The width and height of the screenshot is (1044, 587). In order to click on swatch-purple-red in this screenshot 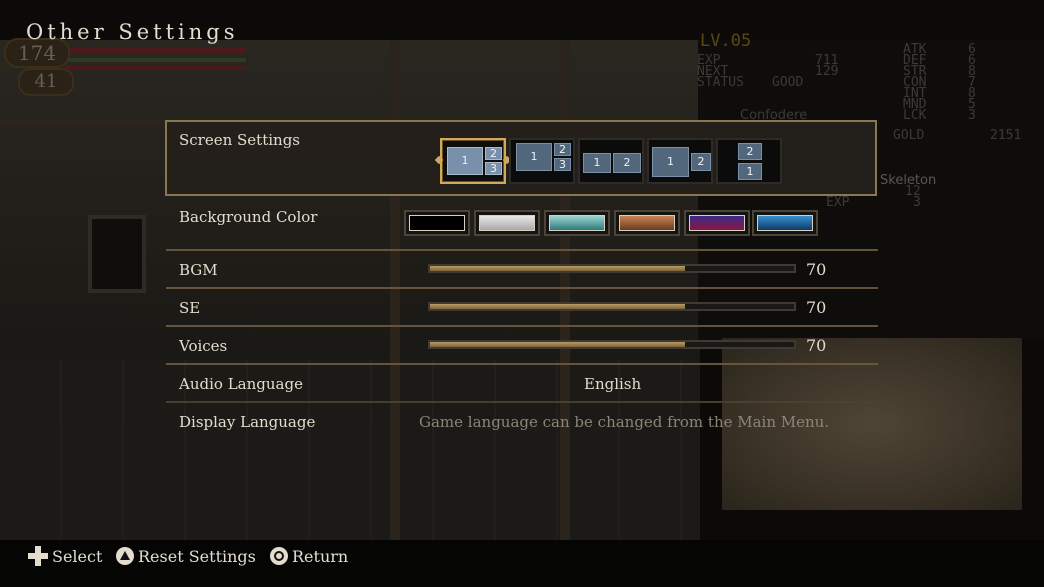, I will do `click(717, 223)`.